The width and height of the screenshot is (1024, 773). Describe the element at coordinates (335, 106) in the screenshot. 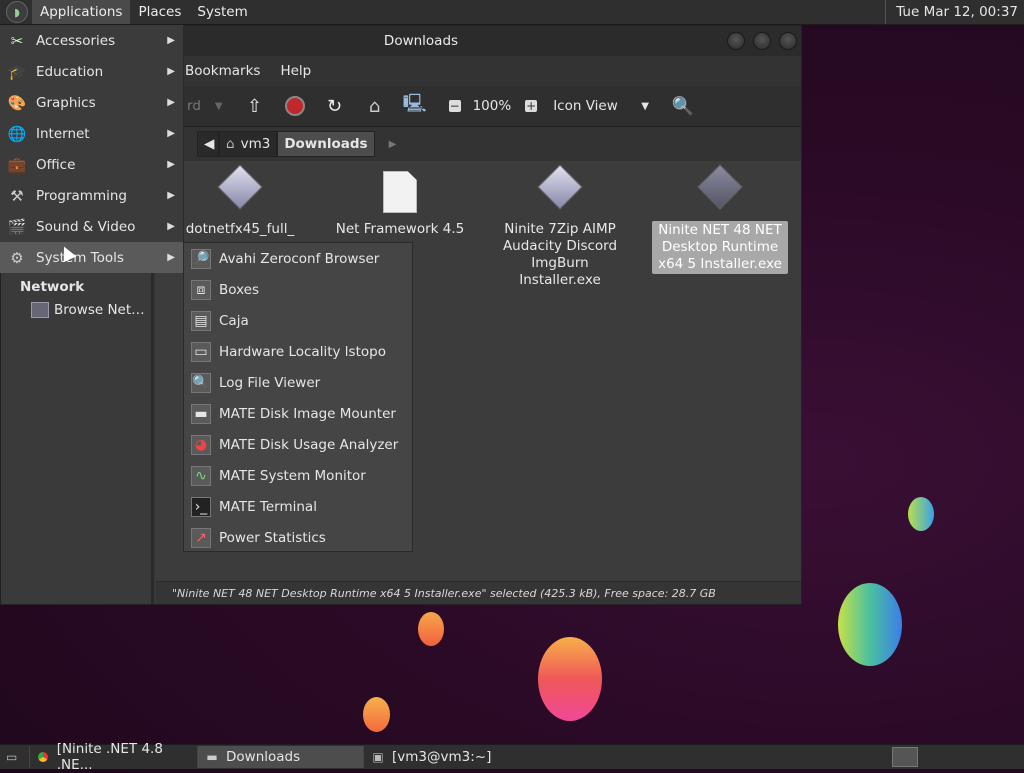

I see `reload-icon: ↻` at that location.